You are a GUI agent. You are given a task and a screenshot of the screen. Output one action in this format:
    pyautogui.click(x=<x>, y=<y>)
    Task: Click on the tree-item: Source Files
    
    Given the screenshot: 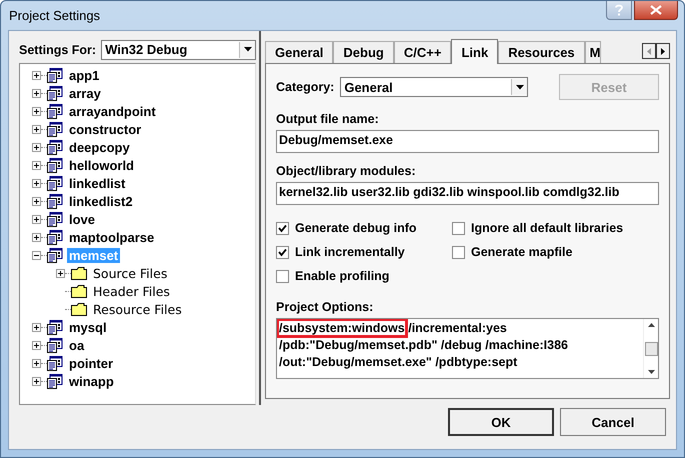 What is the action you would take?
    pyautogui.click(x=130, y=274)
    